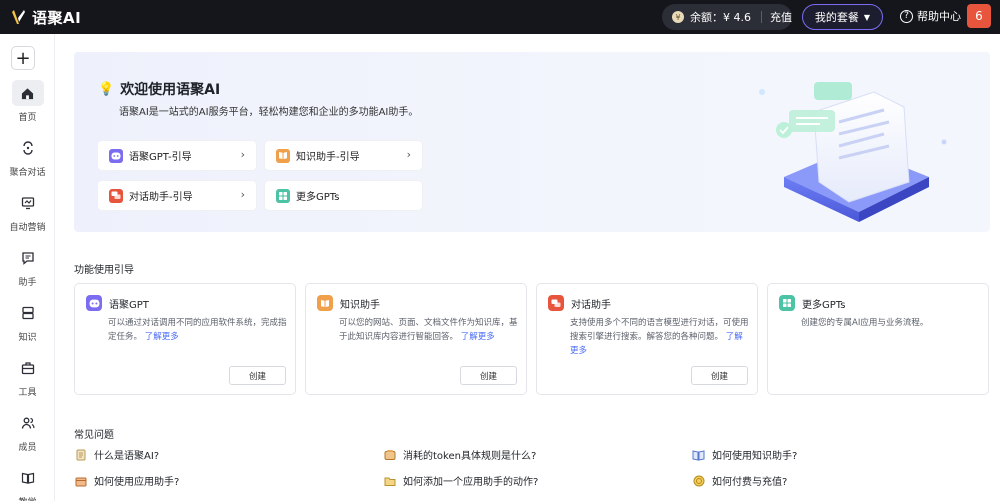  What do you see at coordinates (27, 118) in the screenshot?
I see `sidebar-item-label: 首页` at bounding box center [27, 118].